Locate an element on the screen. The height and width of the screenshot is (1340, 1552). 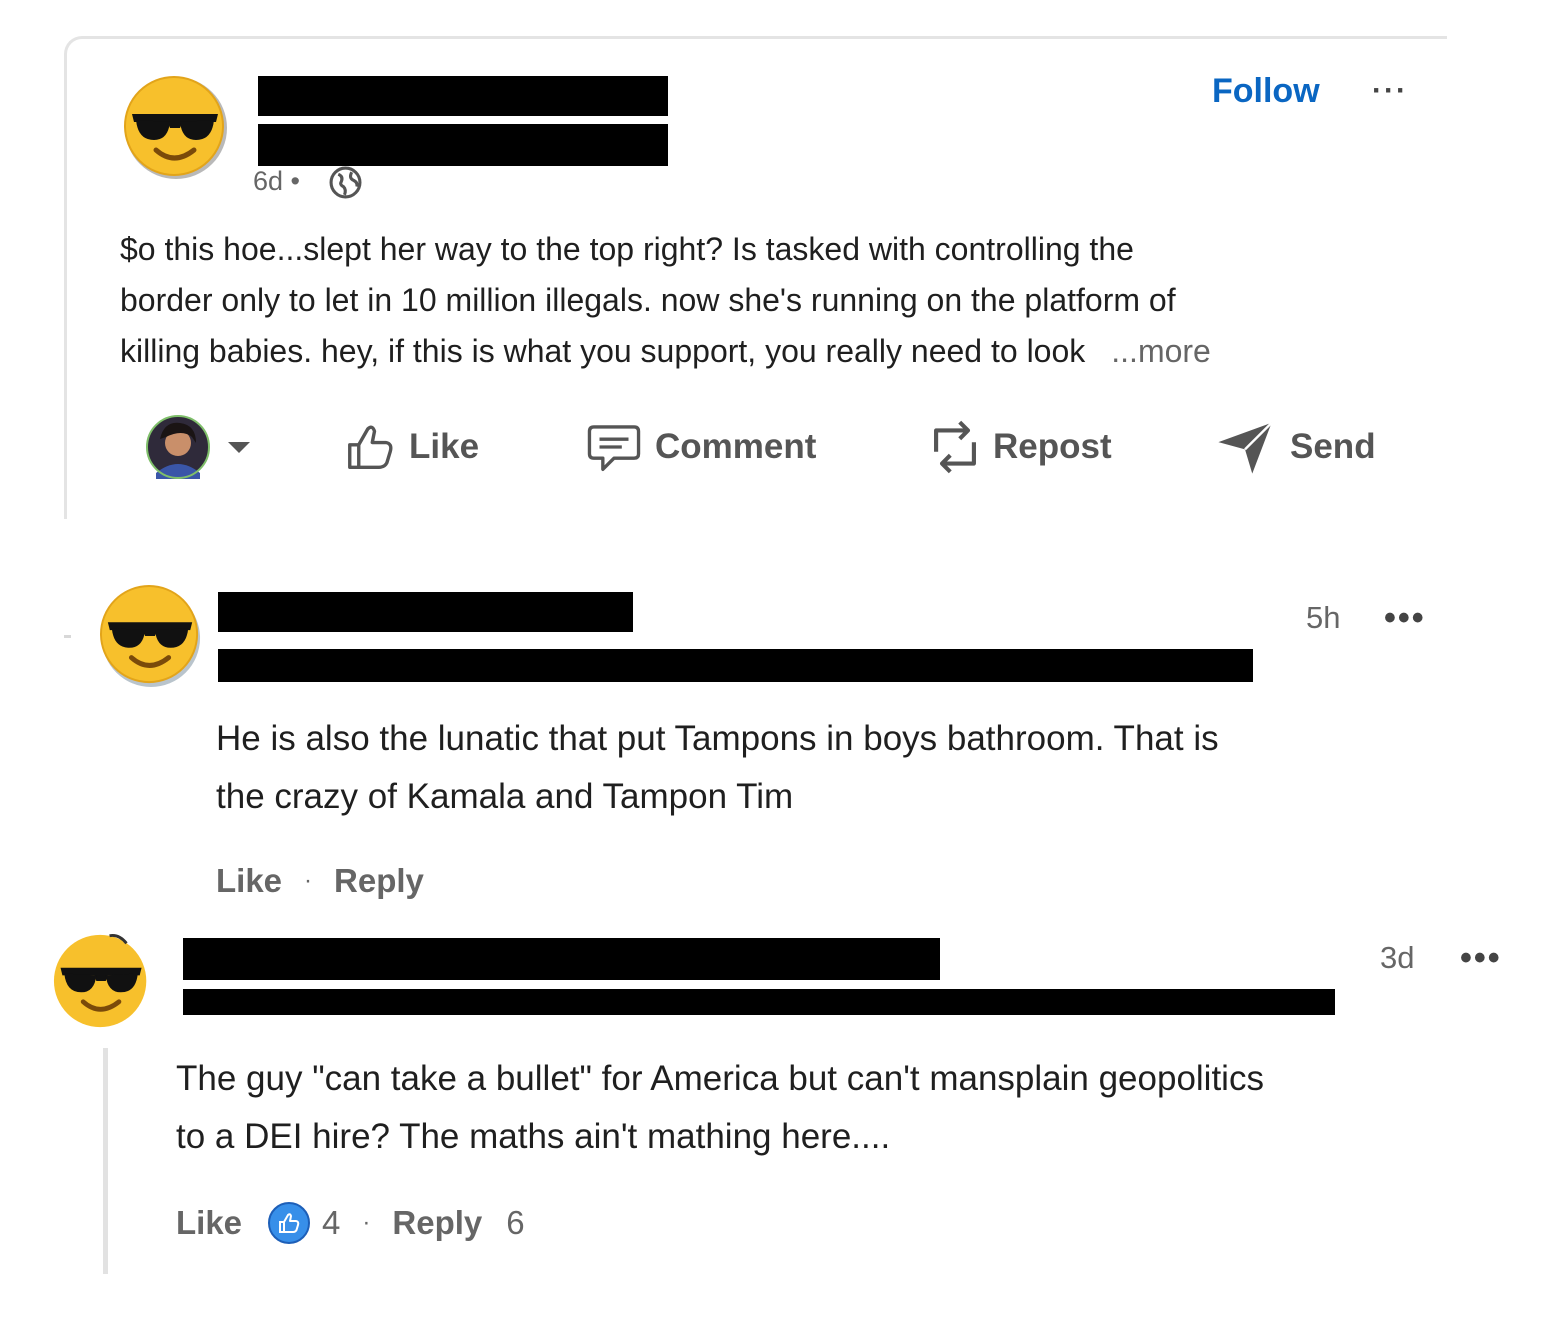
repost-icon is located at coordinates (955, 447).